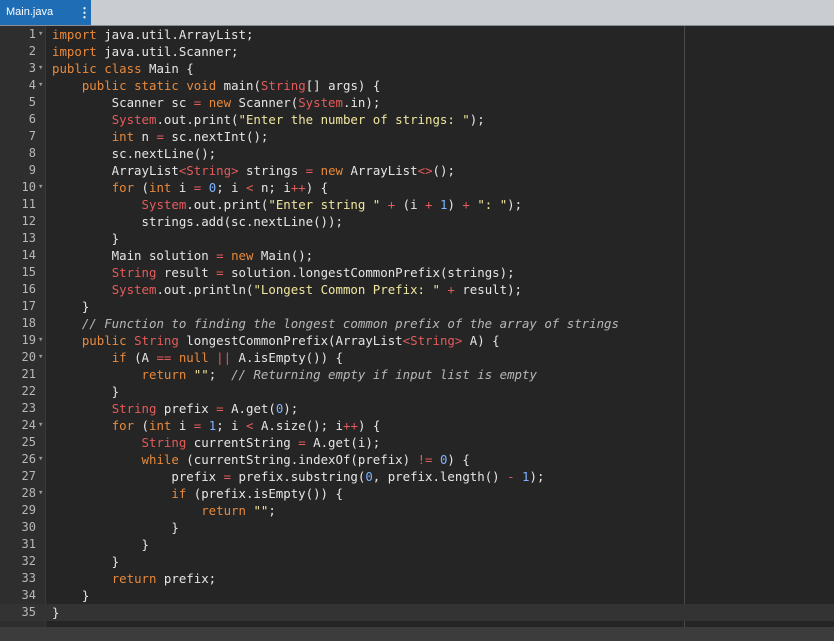  What do you see at coordinates (417, 357) in the screenshot?
I see `code-line: 20 ▾ if (A == null || A.isEmpty()) {` at bounding box center [417, 357].